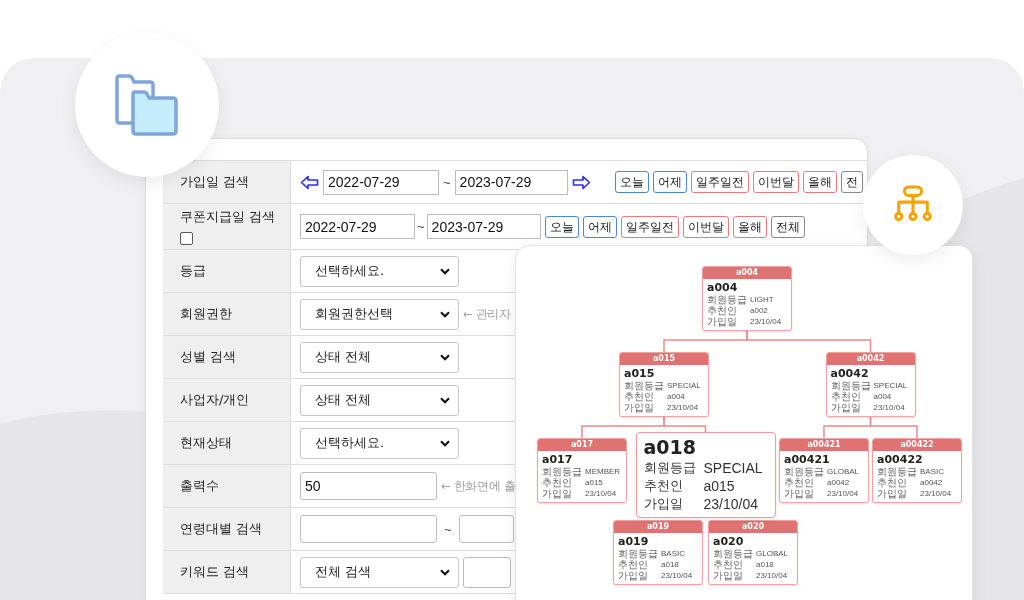  I want to click on field-value: BASIC, so click(932, 471).